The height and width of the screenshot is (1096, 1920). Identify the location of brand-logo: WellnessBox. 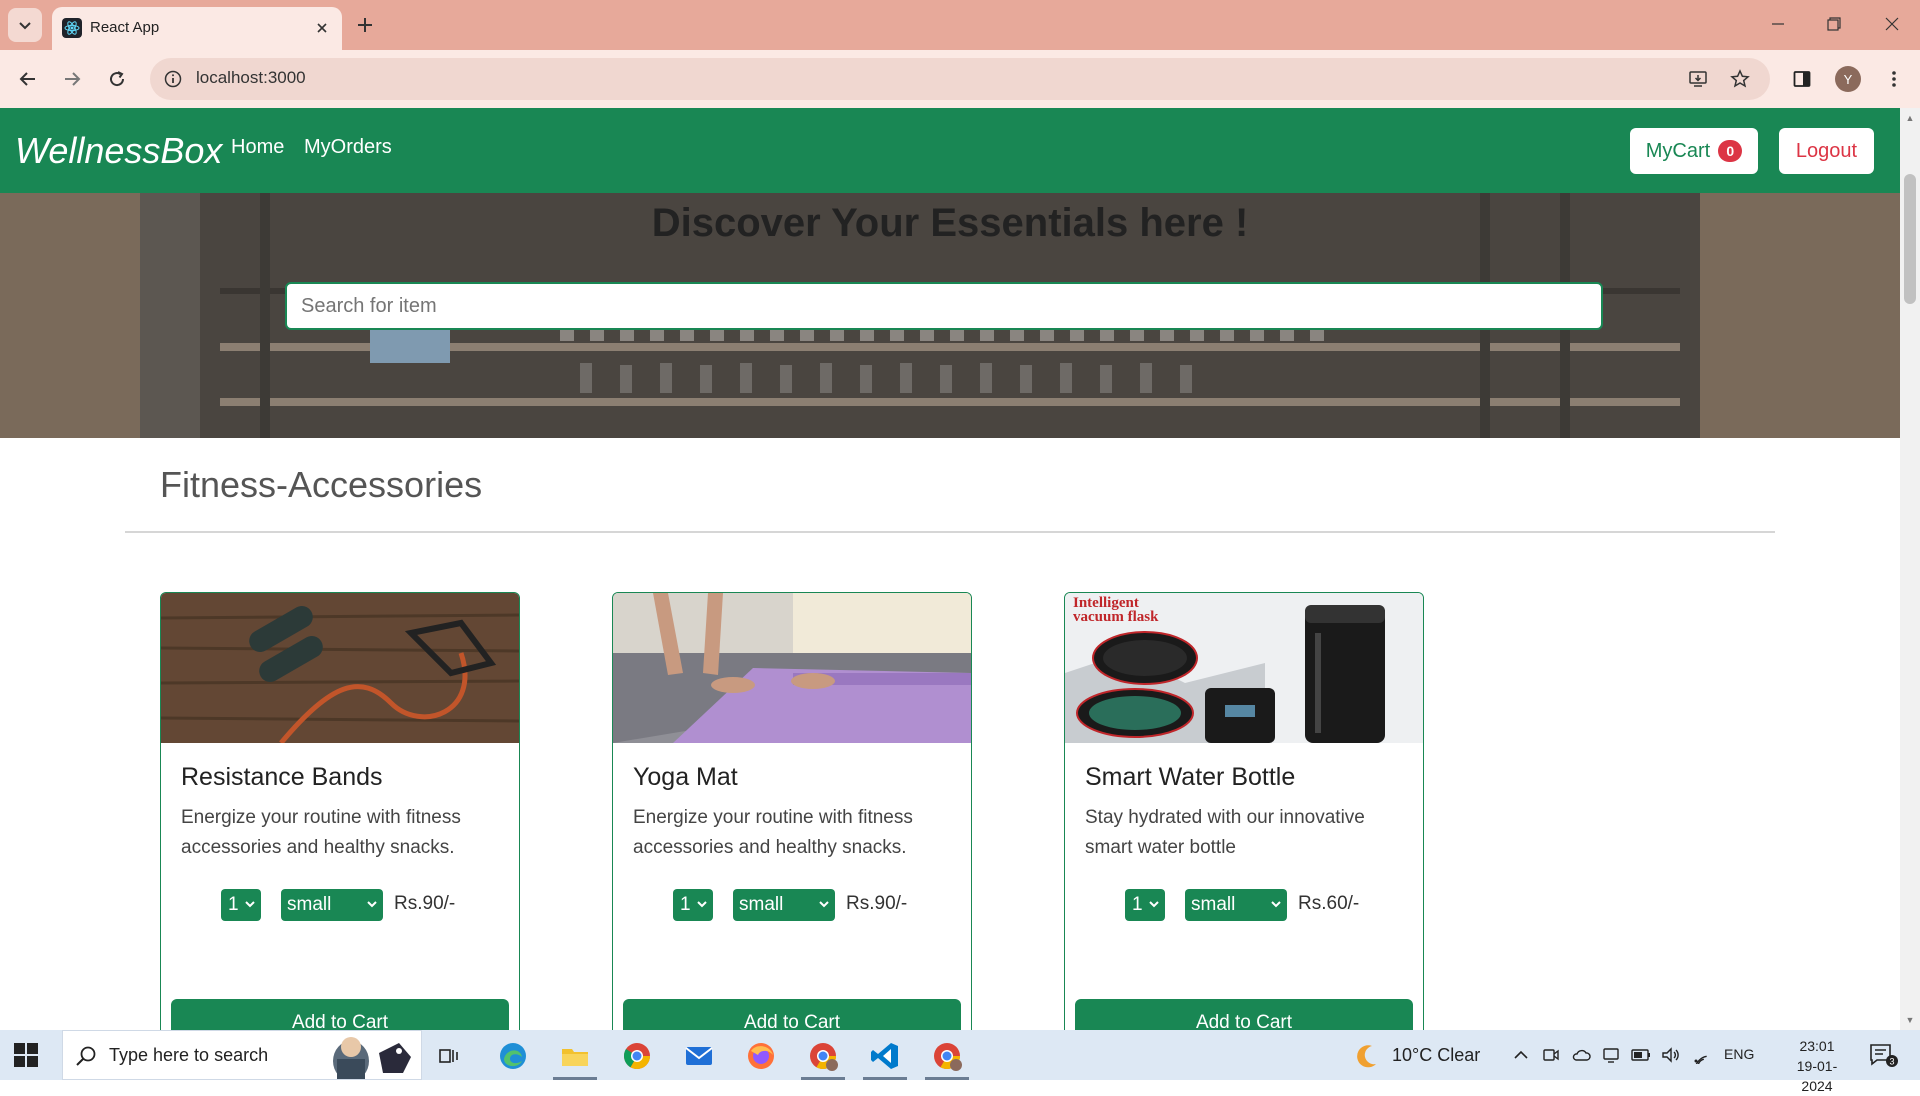
(118, 151).